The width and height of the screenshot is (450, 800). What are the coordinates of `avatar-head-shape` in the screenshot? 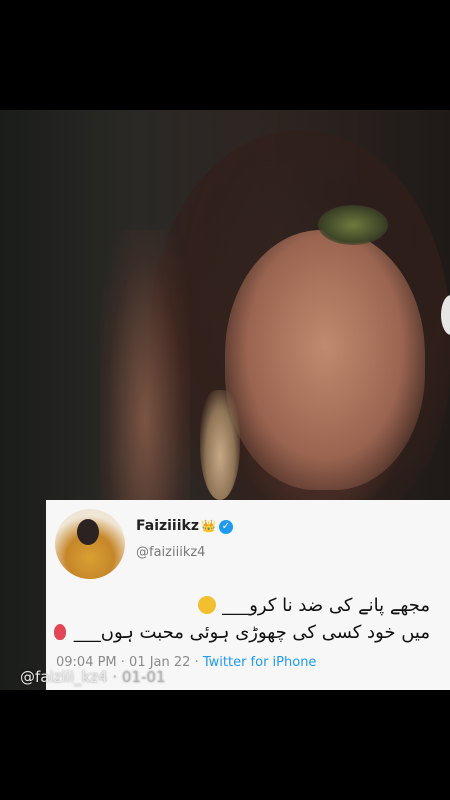 It's located at (88, 532).